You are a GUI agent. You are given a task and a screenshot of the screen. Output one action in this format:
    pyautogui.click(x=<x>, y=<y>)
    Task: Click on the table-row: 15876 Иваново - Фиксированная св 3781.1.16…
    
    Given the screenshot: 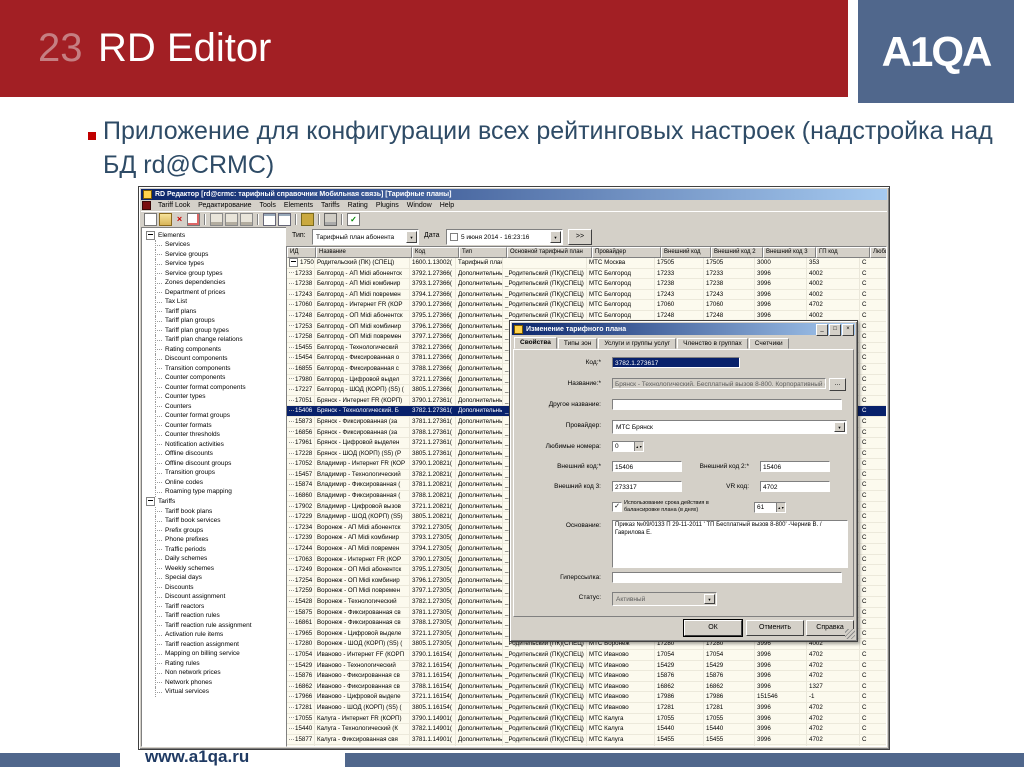 What is the action you would take?
    pyautogui.click(x=586, y=676)
    